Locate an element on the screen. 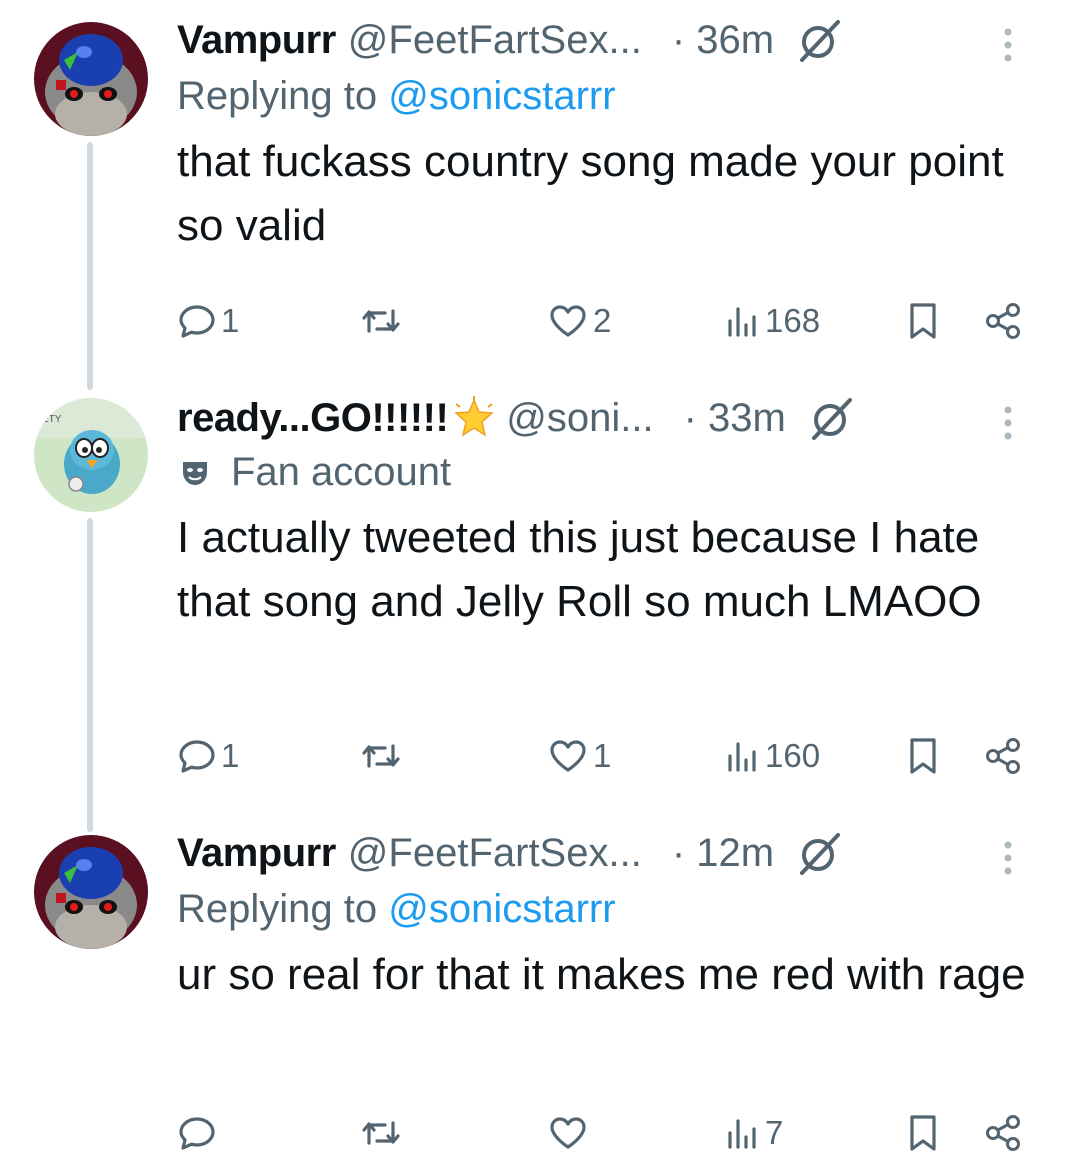 The image size is (1080, 1165). like-count: 1 is located at coordinates (602, 755).